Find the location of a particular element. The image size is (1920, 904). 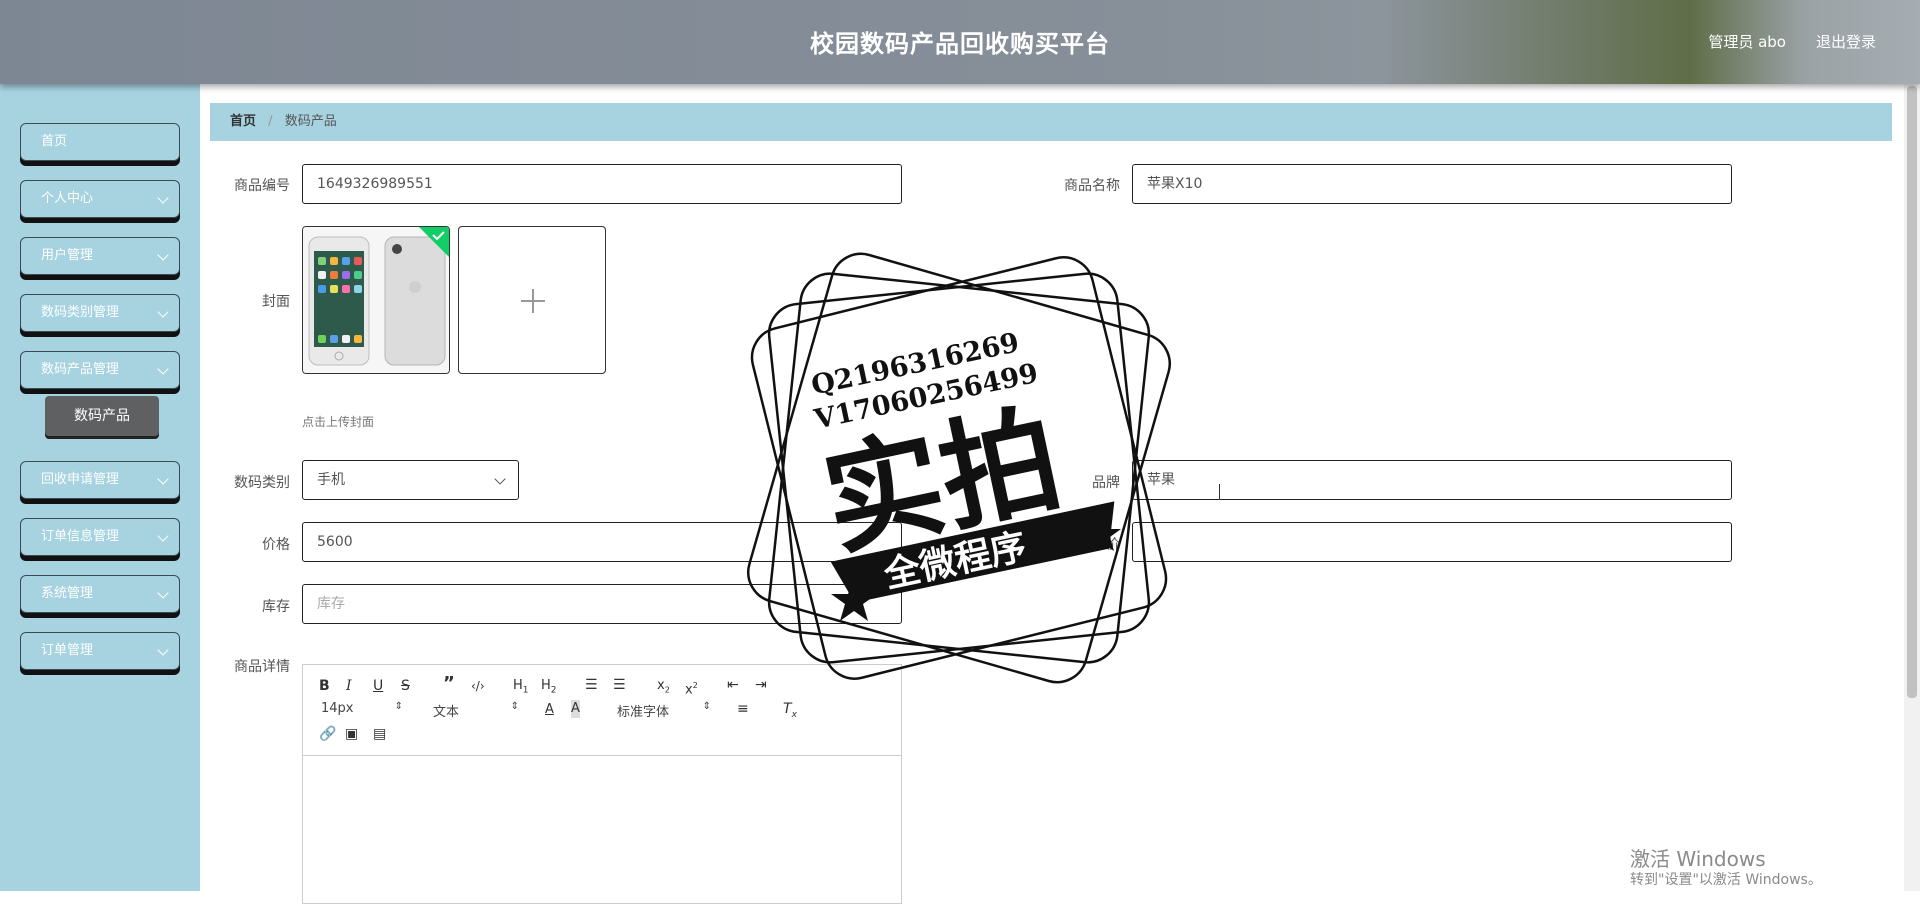

category-select: 手机 is located at coordinates (410, 480).